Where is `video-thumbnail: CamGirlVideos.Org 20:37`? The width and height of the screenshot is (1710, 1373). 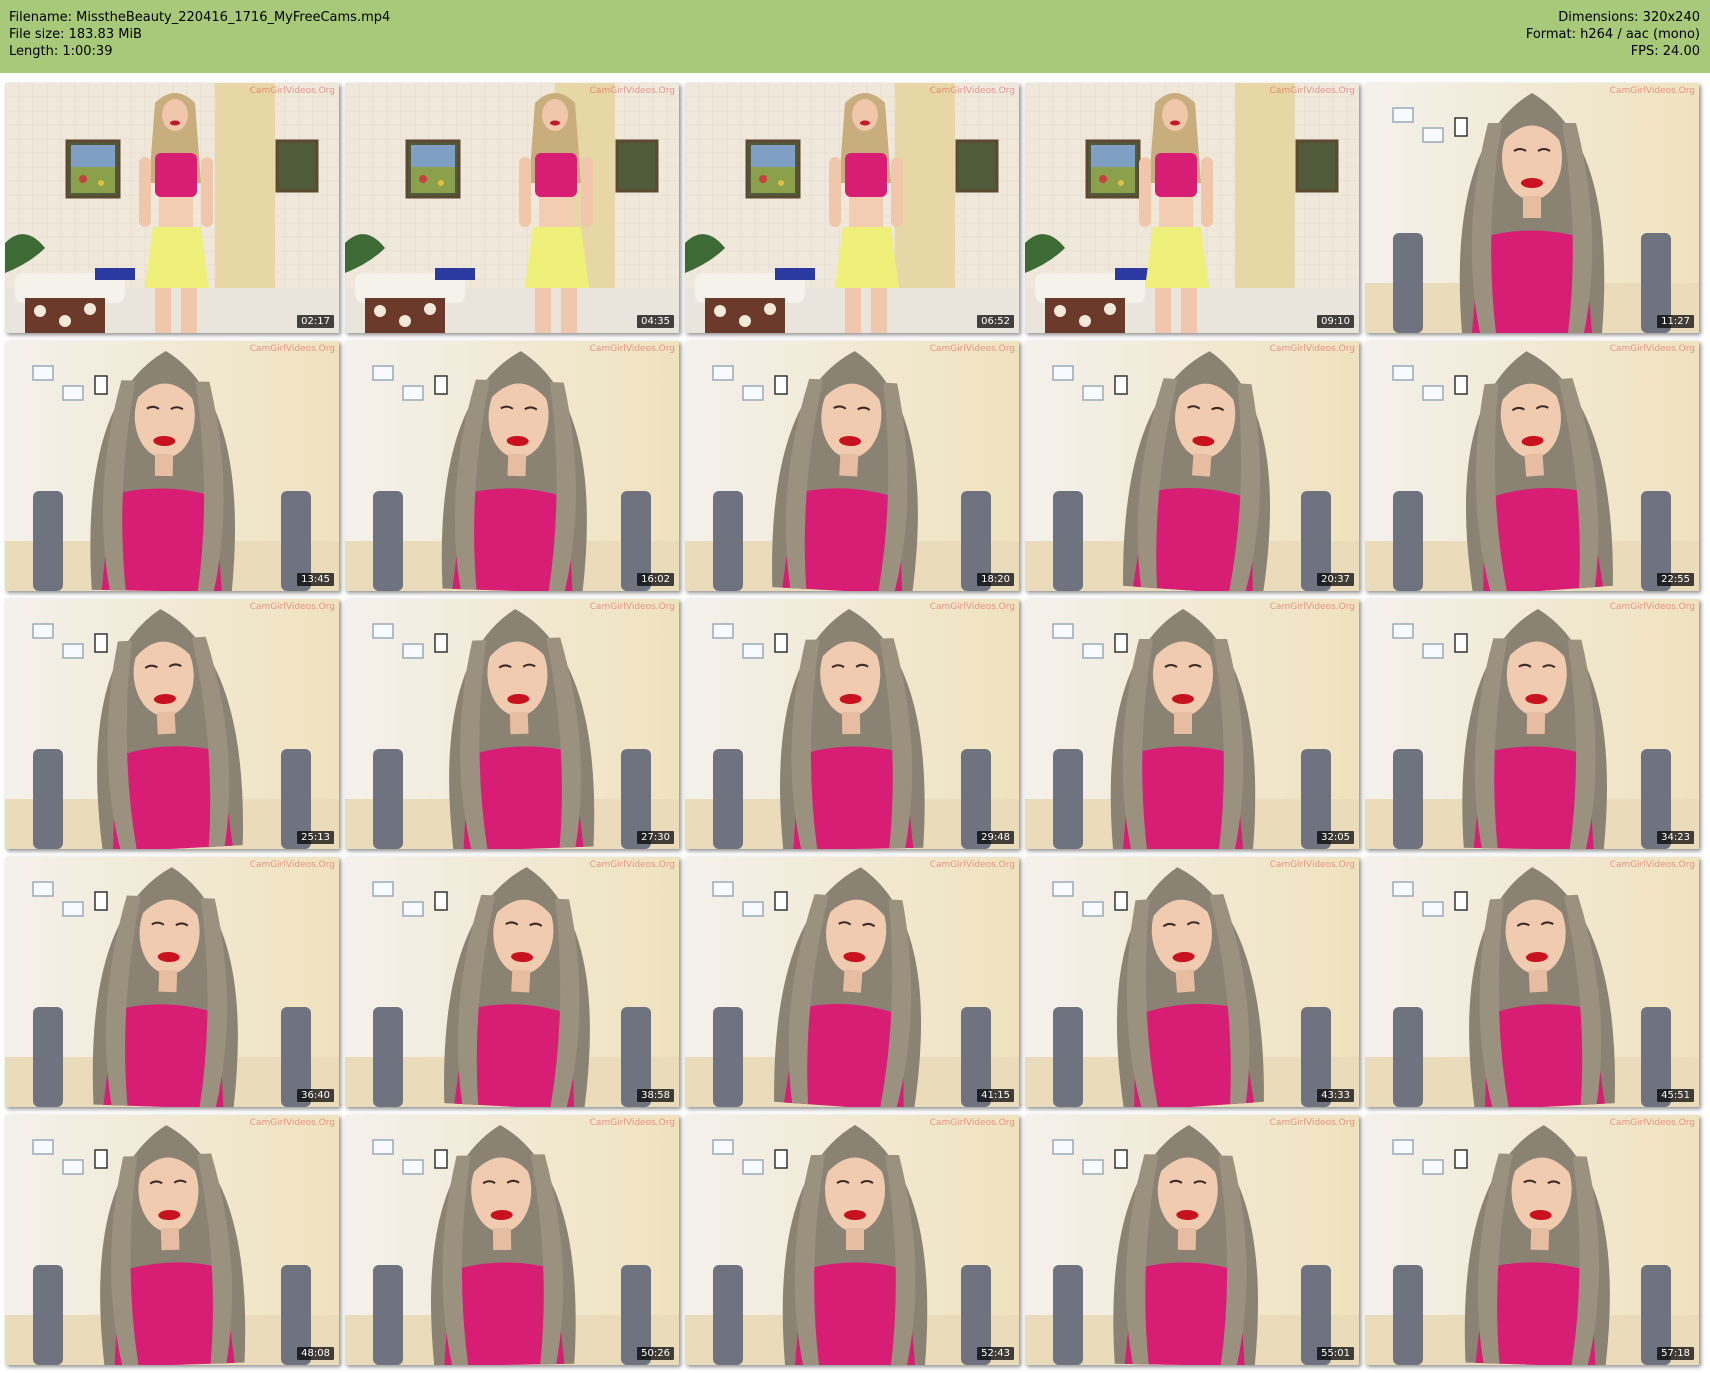
video-thumbnail: CamGirlVideos.Org 20:37 is located at coordinates (1192, 466).